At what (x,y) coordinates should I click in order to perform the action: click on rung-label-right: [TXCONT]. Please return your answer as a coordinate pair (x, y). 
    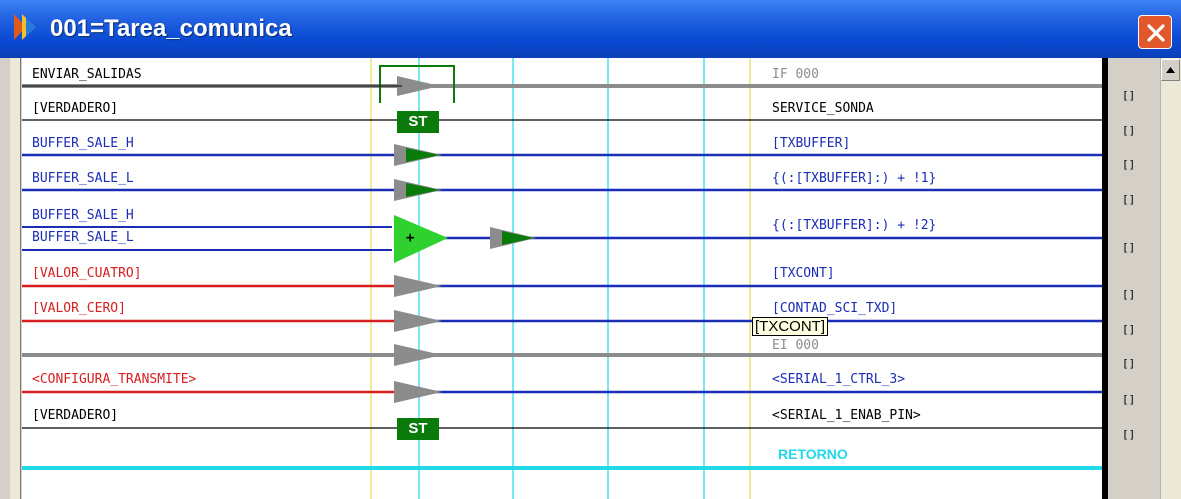
    Looking at the image, I should click on (803, 273).